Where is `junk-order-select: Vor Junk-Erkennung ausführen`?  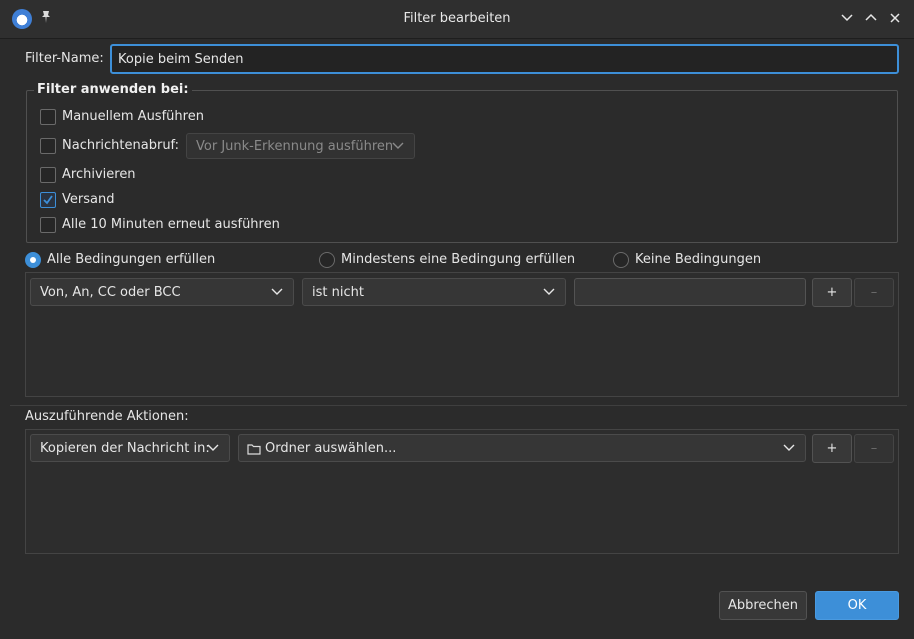 junk-order-select: Vor Junk-Erkennung ausführen is located at coordinates (300, 146).